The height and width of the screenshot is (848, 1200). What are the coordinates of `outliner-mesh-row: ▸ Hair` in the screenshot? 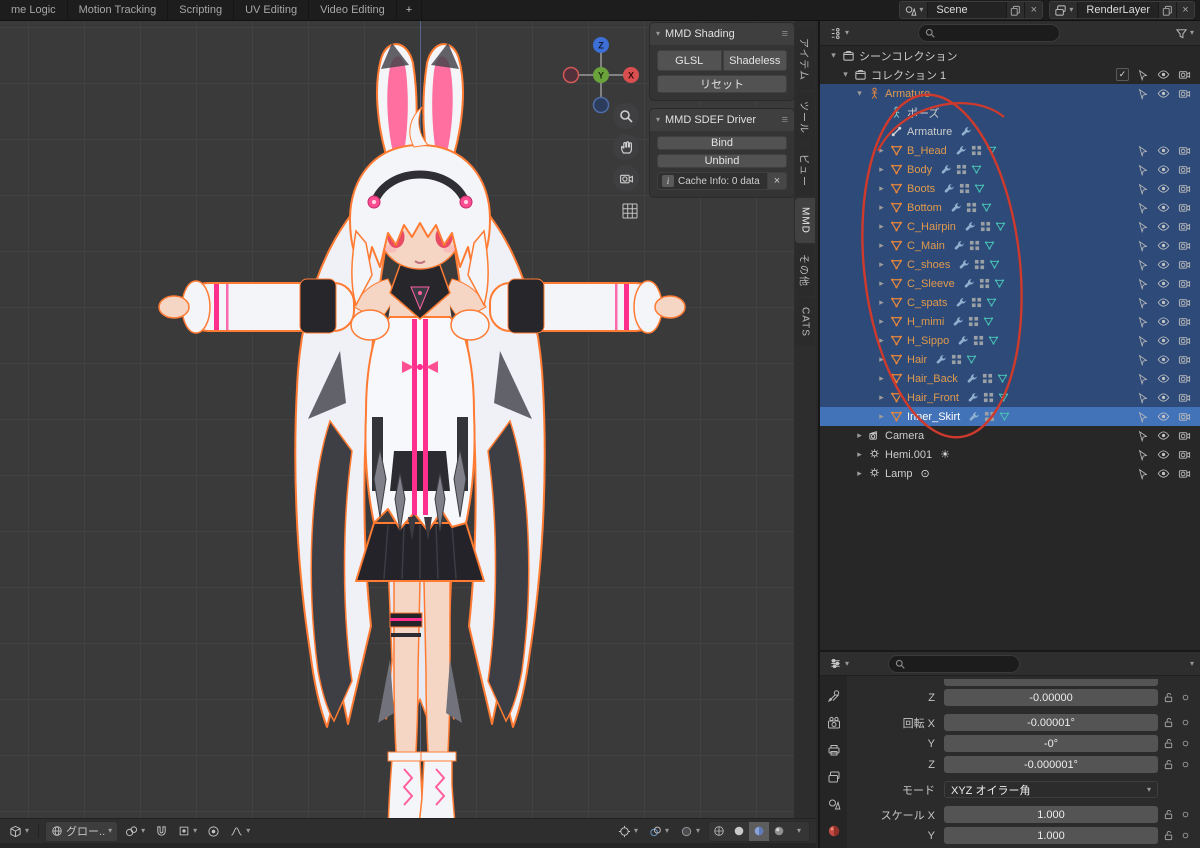 It's located at (1010, 359).